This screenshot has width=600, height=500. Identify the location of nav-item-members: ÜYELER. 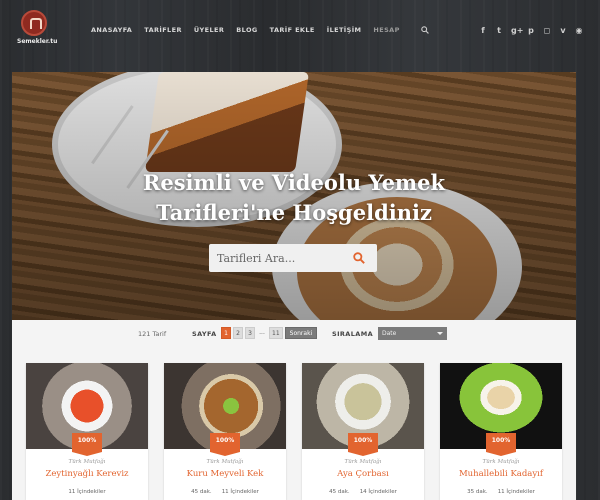
(209, 30).